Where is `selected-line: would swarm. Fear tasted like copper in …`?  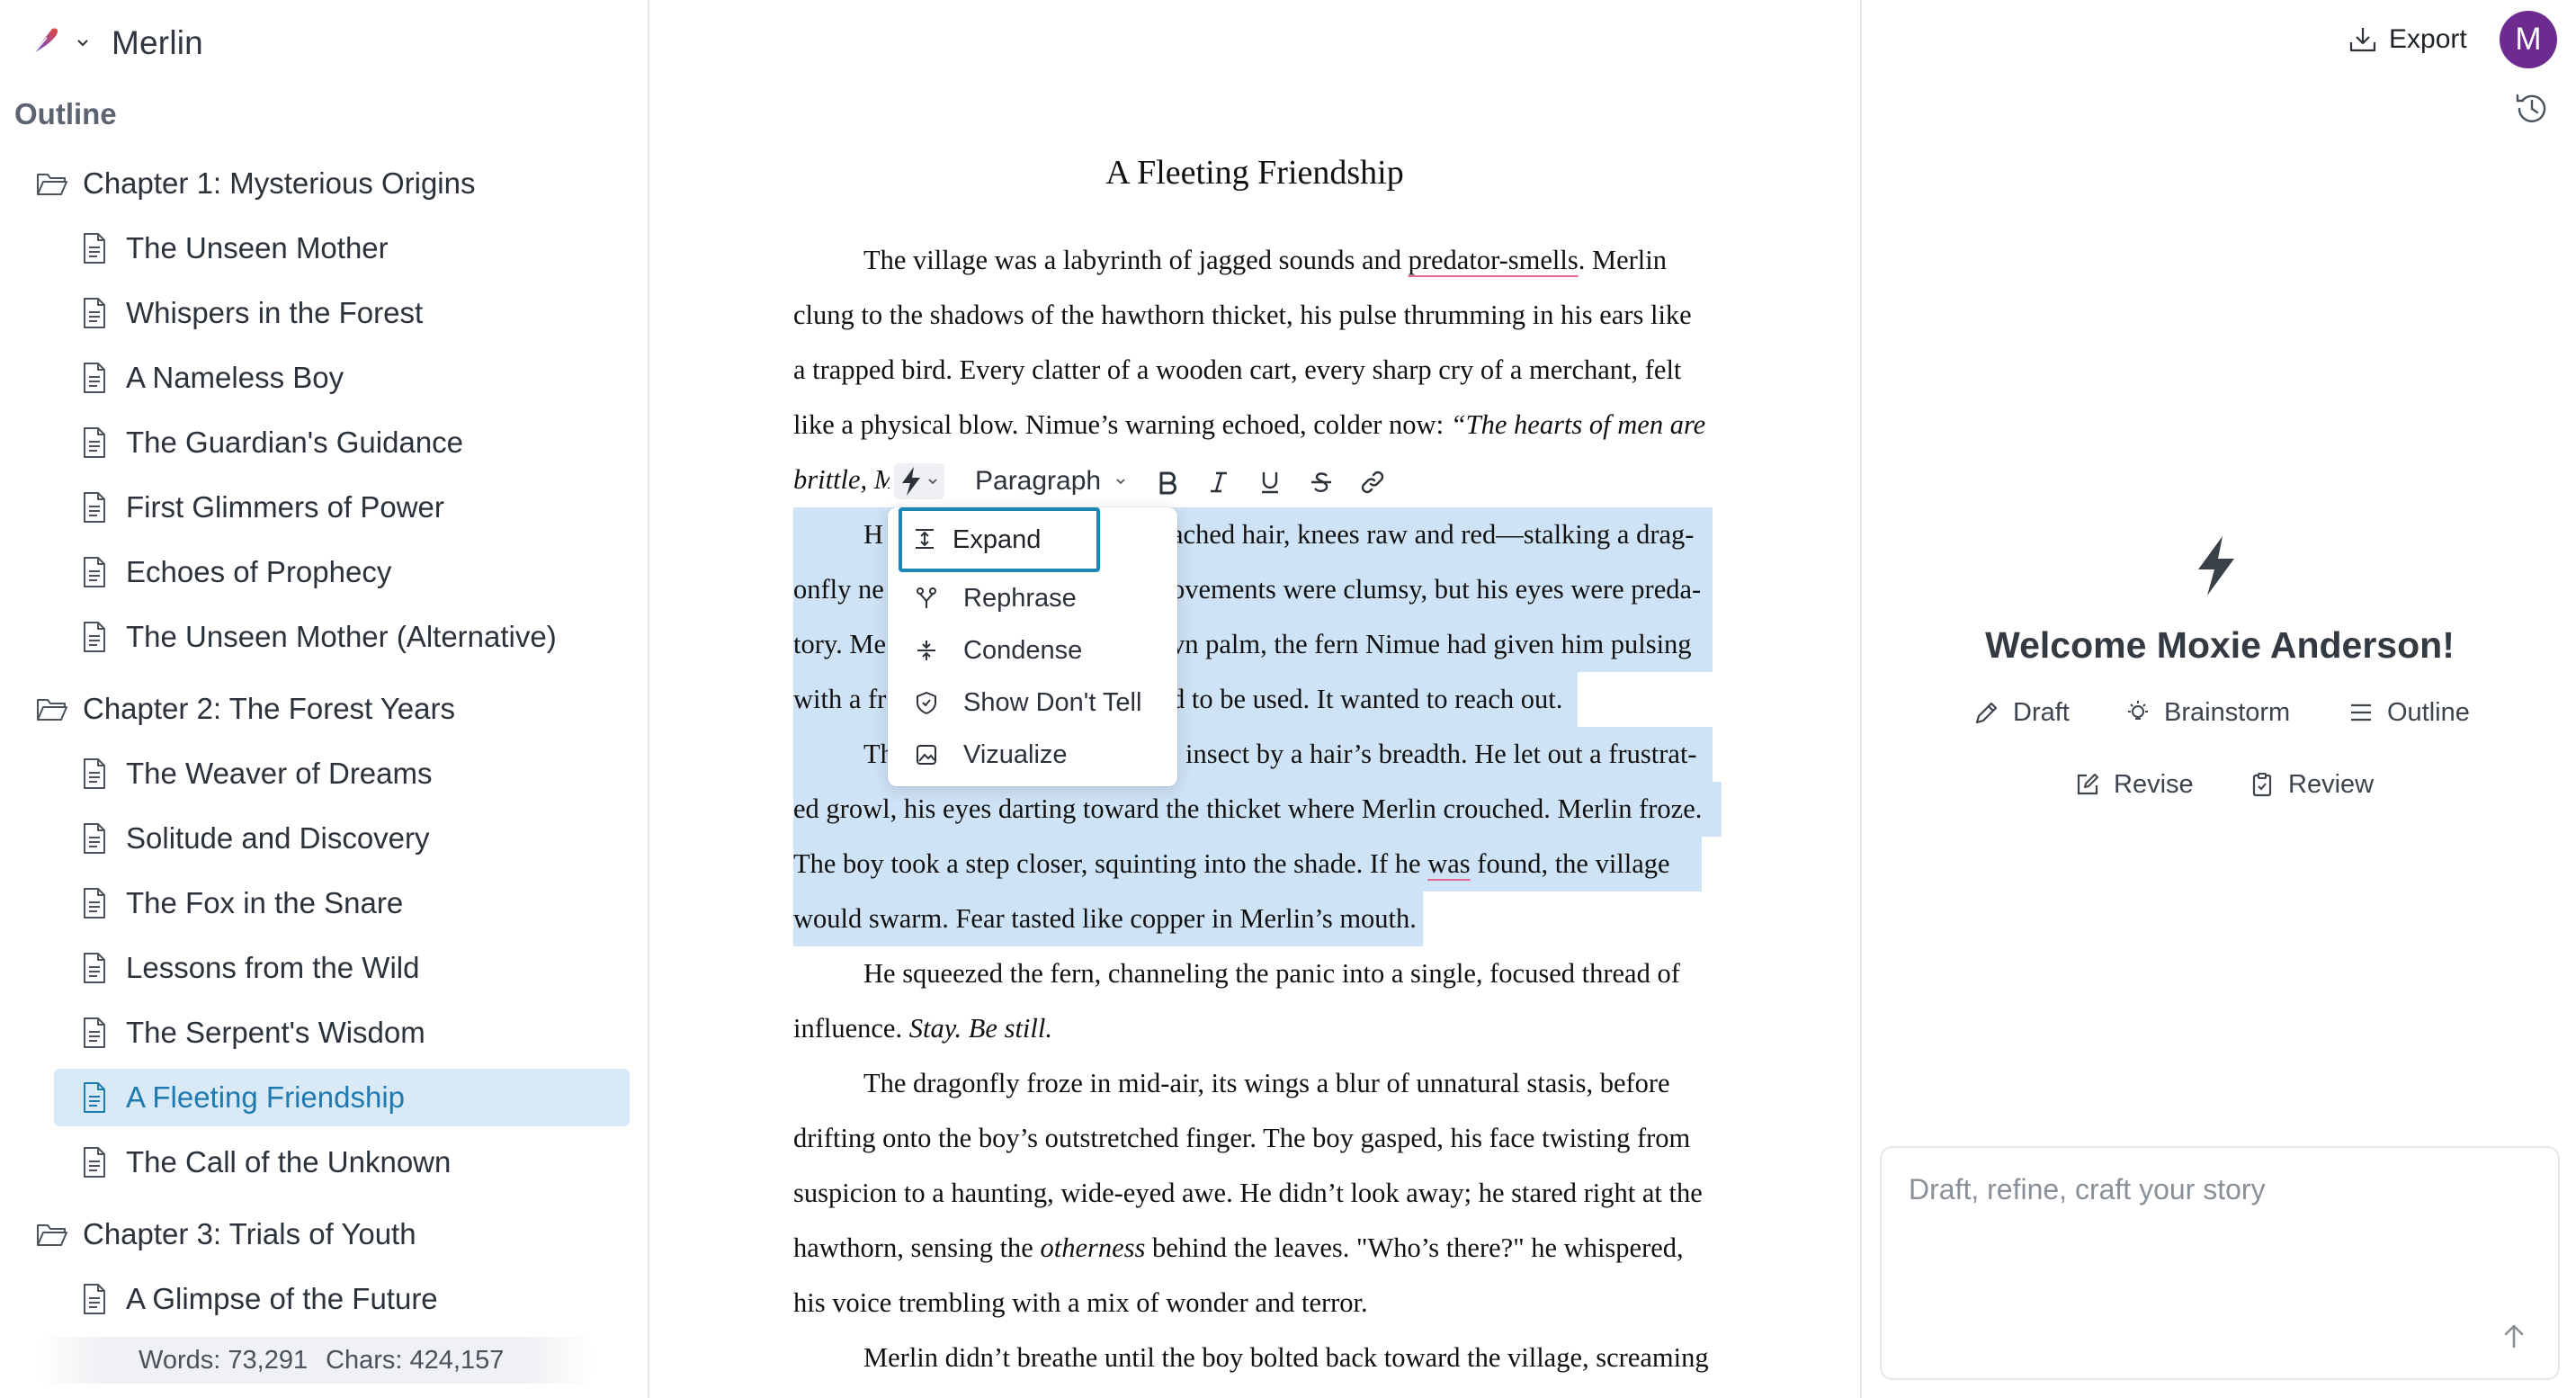 selected-line: would swarm. Fear tasted like copper in … is located at coordinates (1108, 919).